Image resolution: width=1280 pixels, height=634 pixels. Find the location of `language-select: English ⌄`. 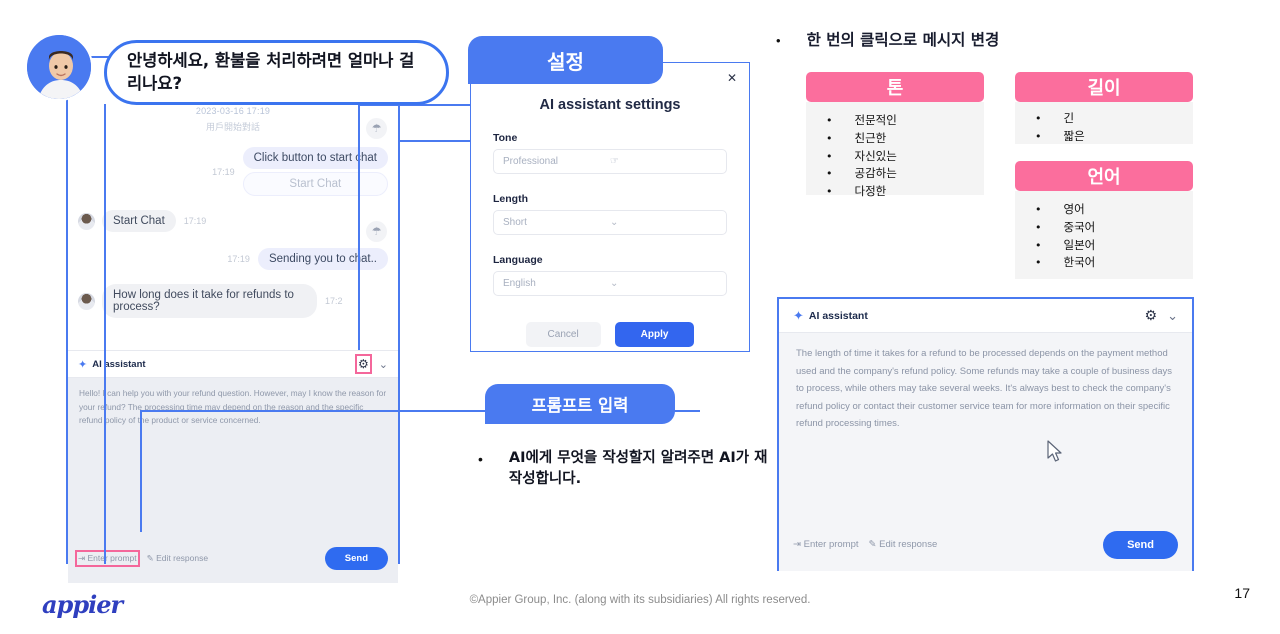

language-select: English ⌄ is located at coordinates (610, 283).